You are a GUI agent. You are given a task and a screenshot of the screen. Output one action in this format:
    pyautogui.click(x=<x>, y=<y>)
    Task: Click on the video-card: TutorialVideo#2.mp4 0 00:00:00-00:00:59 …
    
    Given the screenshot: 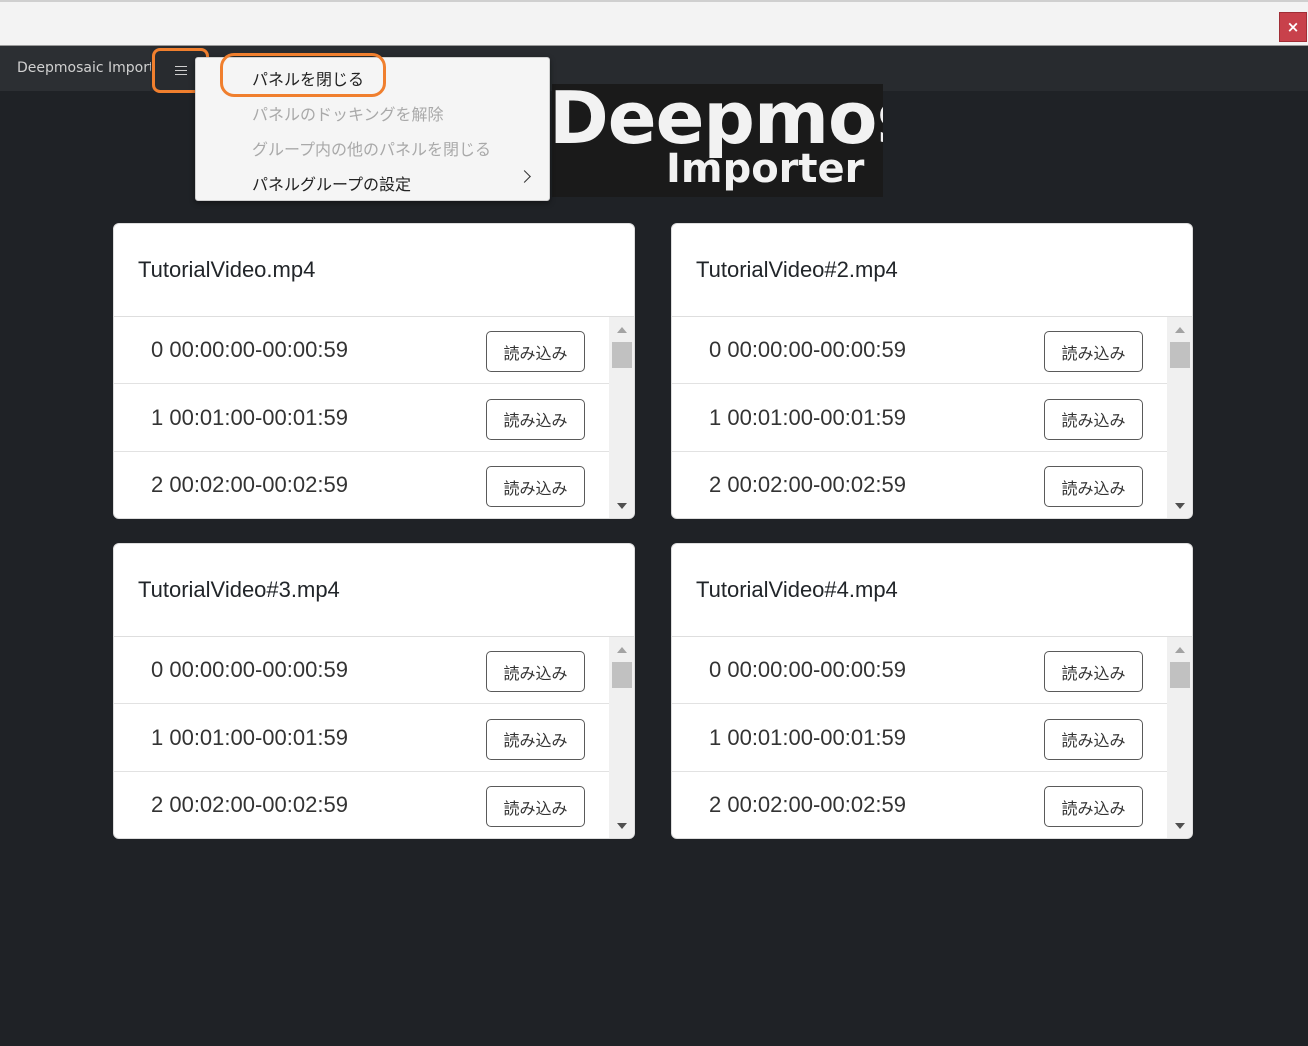 What is the action you would take?
    pyautogui.click(x=932, y=371)
    